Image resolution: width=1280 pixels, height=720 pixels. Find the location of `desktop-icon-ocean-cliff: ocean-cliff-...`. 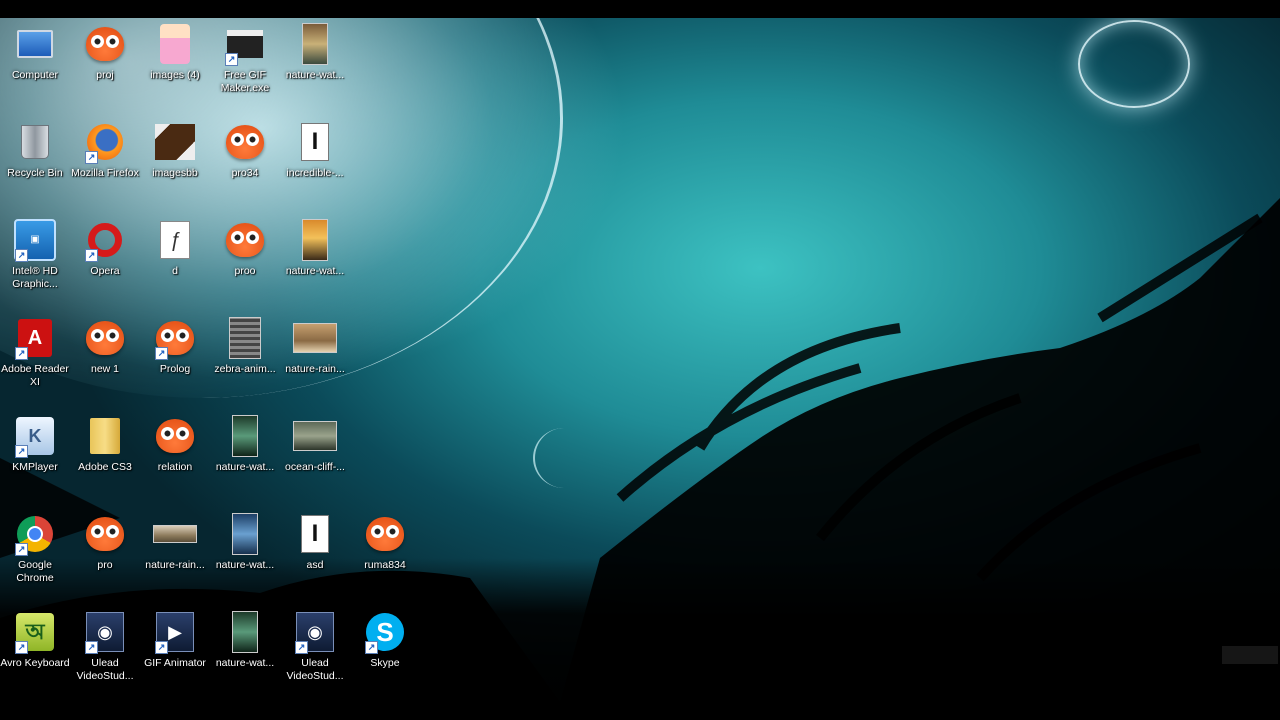

desktop-icon-ocean-cliff: ocean-cliff-... is located at coordinates (315, 444).